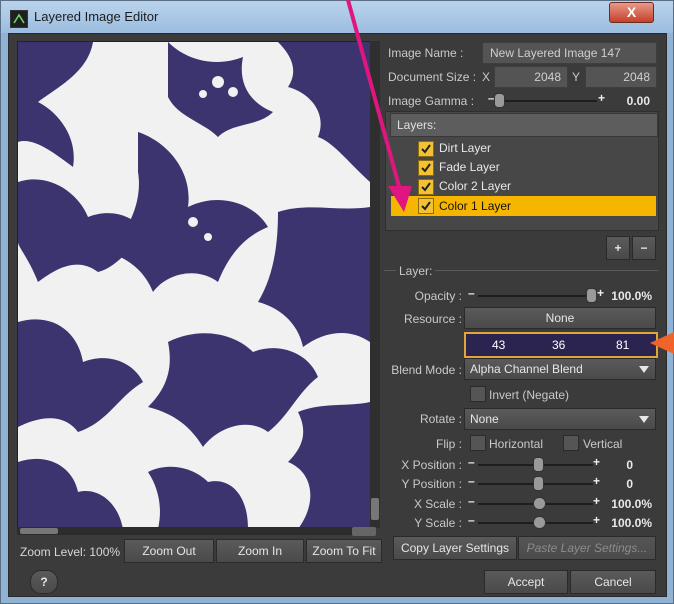 This screenshot has height=604, width=674. I want to click on document-width-value: 2048, so click(547, 77).